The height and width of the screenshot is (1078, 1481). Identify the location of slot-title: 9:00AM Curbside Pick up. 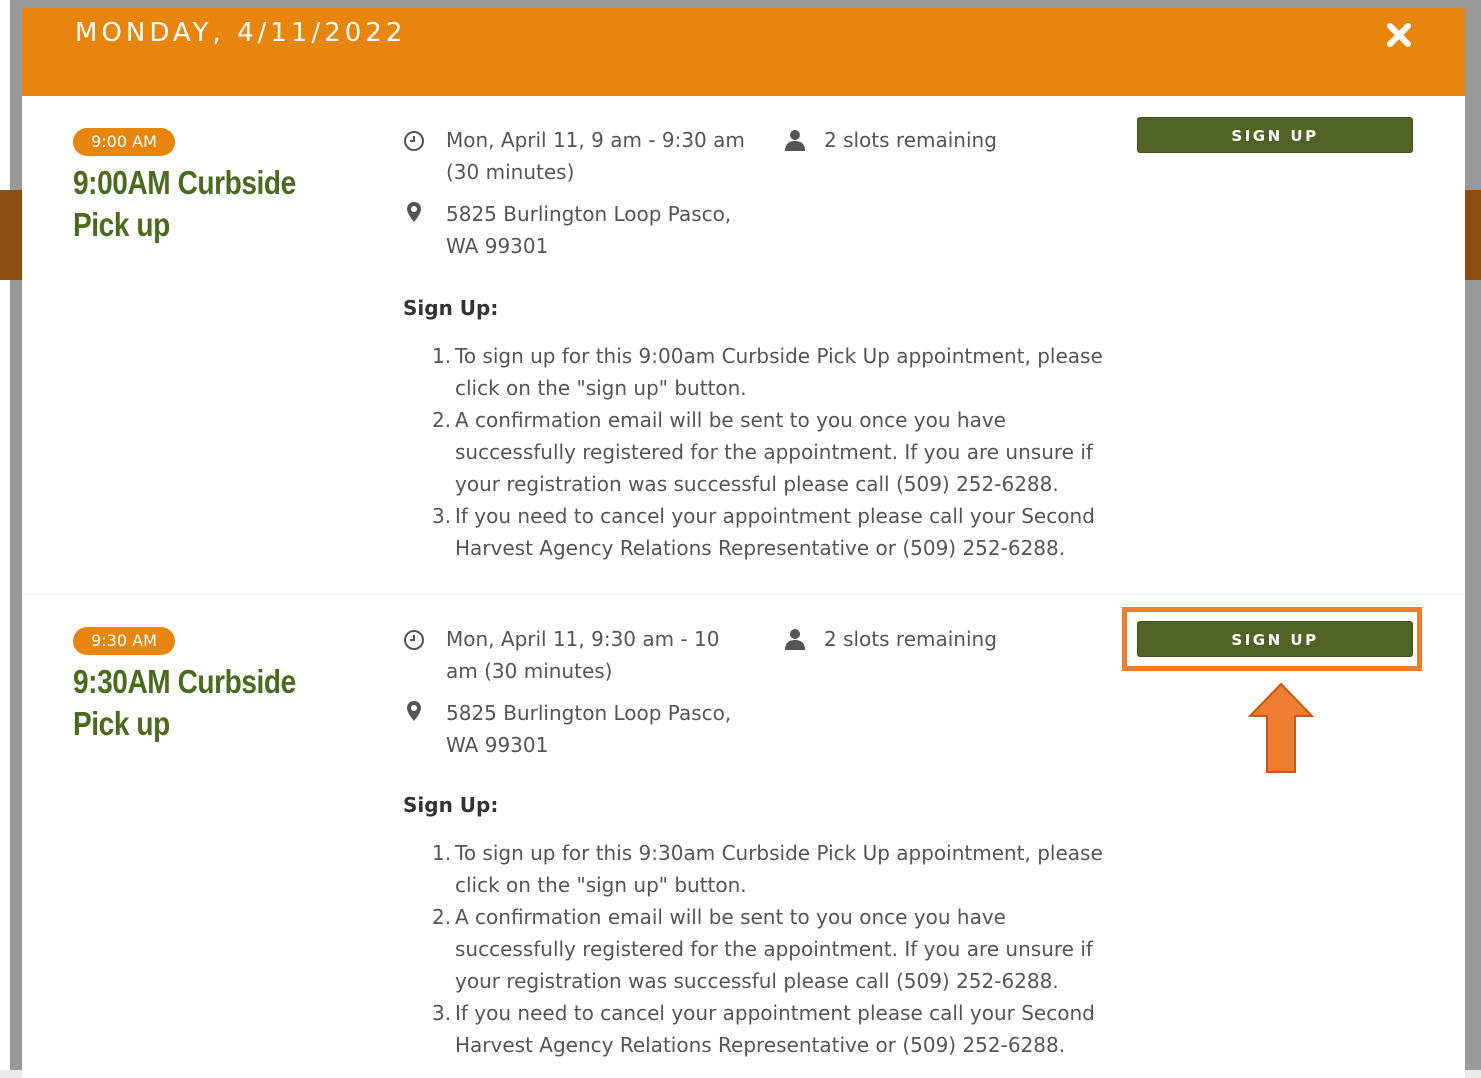
(184, 203).